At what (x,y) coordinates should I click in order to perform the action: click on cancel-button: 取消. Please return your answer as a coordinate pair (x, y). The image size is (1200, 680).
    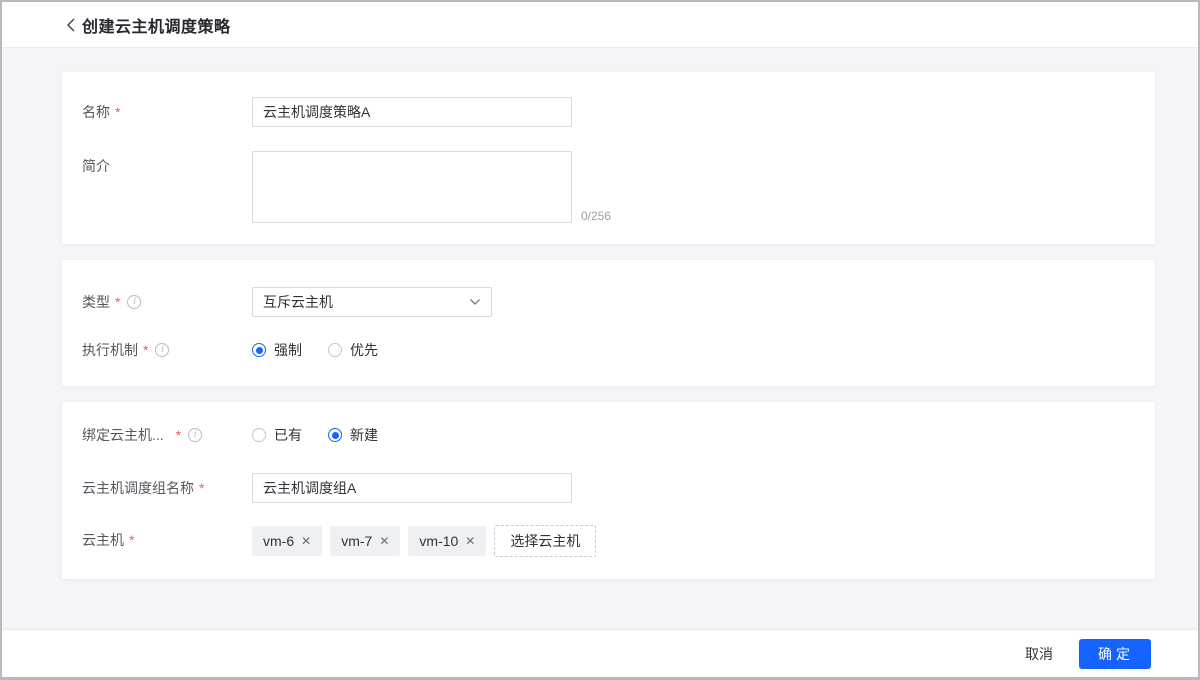
    Looking at the image, I should click on (1039, 654).